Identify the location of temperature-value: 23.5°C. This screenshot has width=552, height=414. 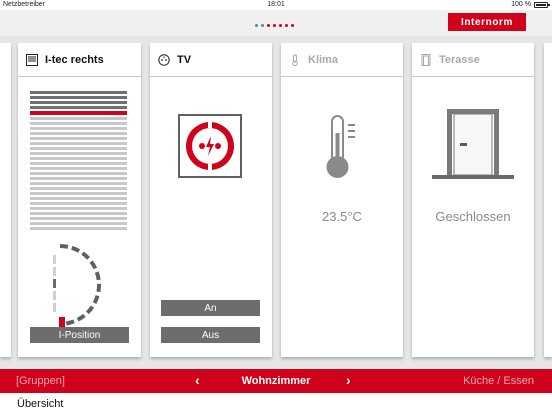
(342, 216).